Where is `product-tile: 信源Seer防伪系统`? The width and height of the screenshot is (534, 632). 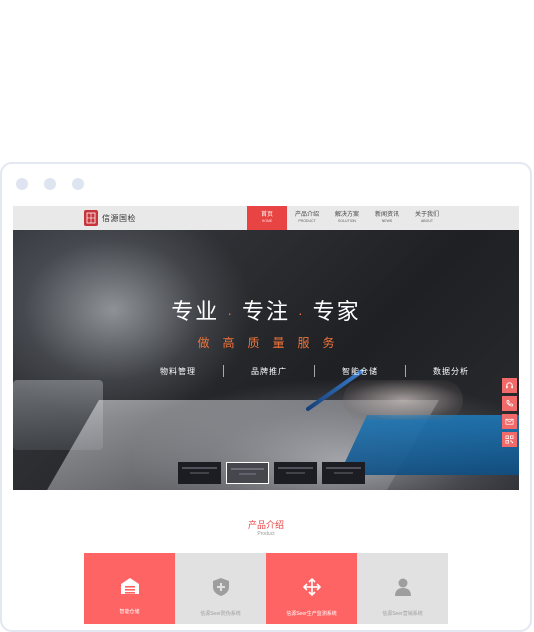
product-tile: 信源Seer防伪系统 is located at coordinates (220, 588).